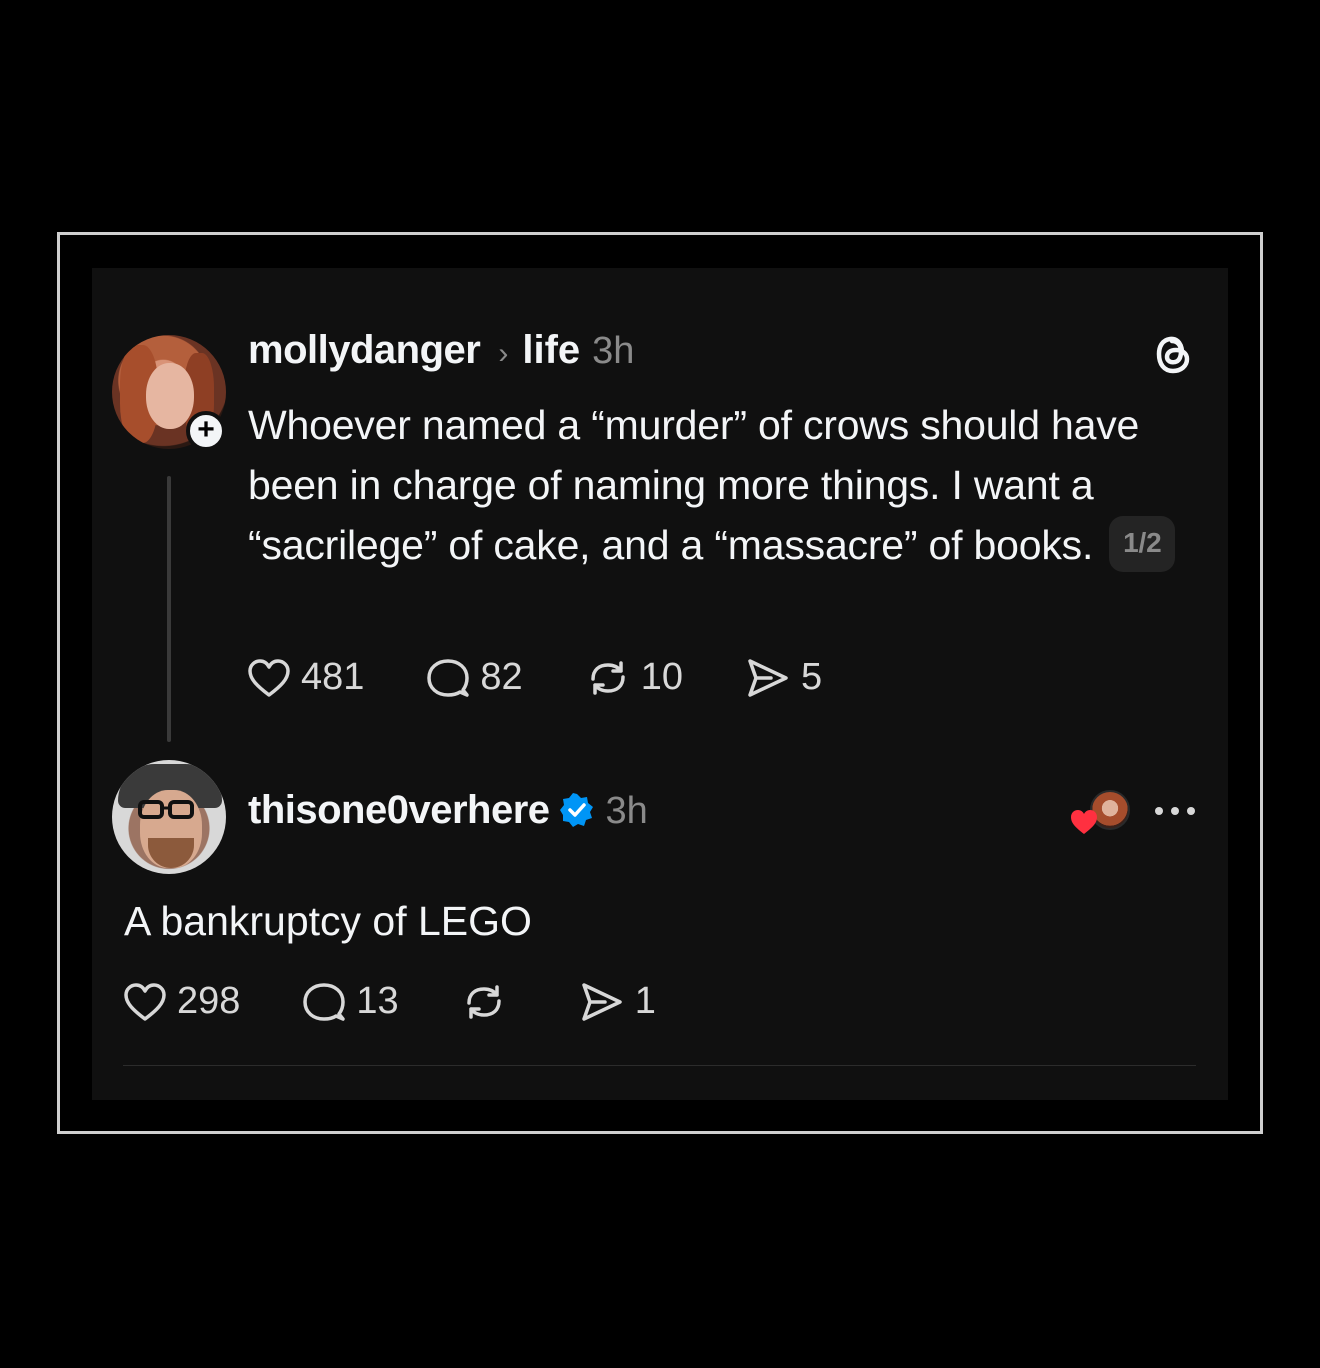 This screenshot has height=1368, width=1320. What do you see at coordinates (420, 1001) in the screenshot?
I see `reply-actions: 298 13 1` at bounding box center [420, 1001].